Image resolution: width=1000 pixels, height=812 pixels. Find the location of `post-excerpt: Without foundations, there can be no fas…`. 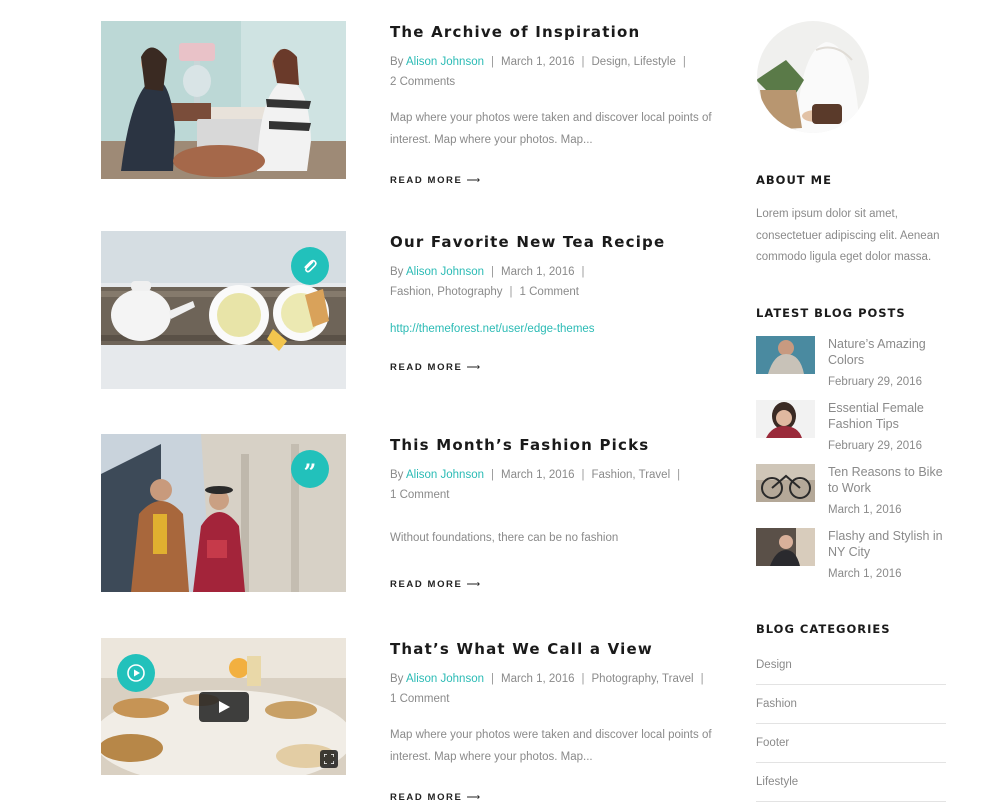

post-excerpt: Without foundations, there can be no fas… is located at coordinates (504, 538).